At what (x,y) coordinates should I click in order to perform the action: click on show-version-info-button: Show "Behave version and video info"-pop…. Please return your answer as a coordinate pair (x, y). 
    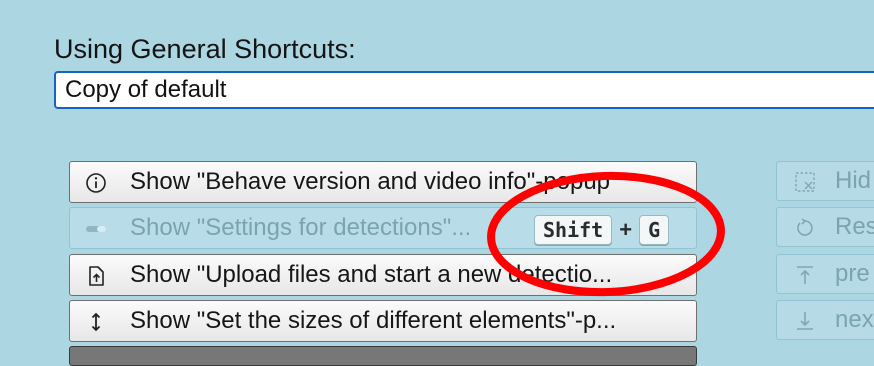
    Looking at the image, I should click on (383, 182).